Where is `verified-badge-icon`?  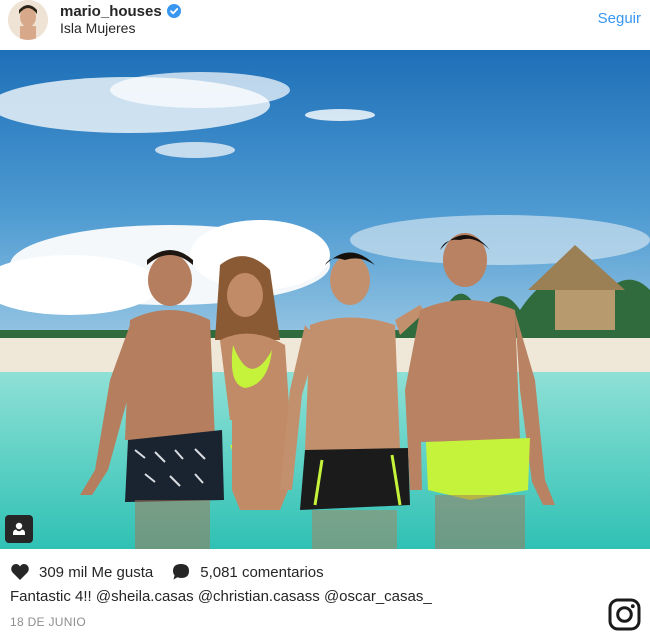 verified-badge-icon is located at coordinates (173, 11).